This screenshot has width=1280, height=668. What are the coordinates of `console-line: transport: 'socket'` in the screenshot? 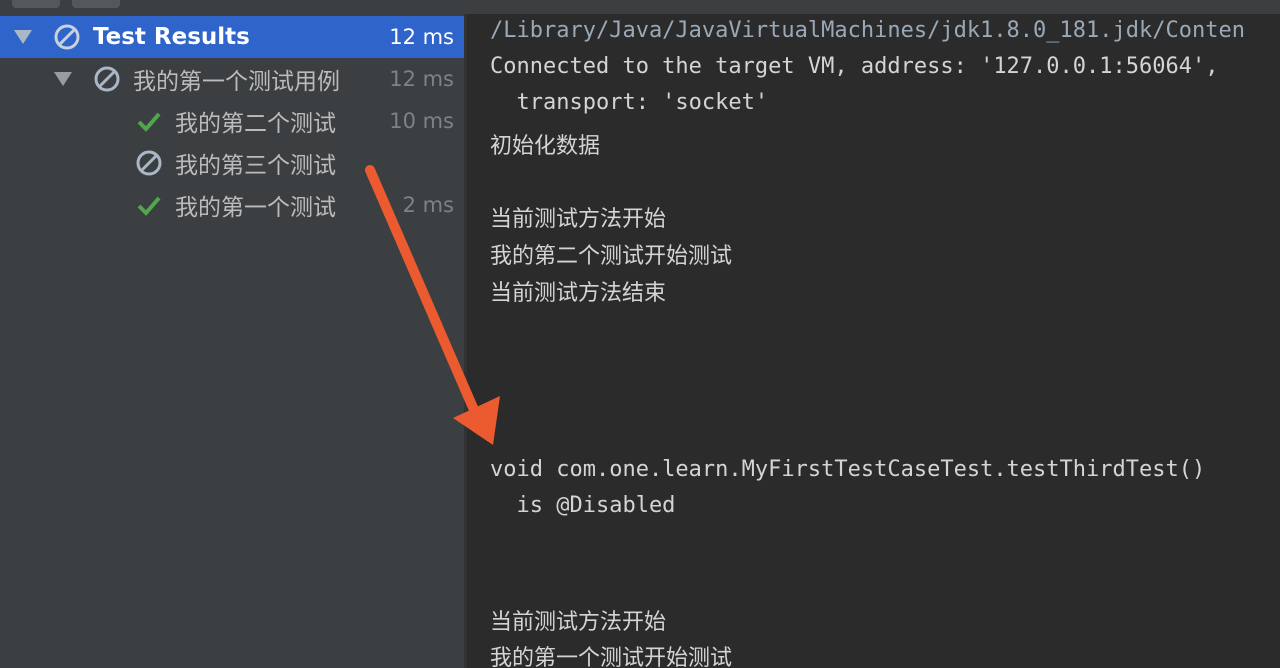 It's located at (629, 102).